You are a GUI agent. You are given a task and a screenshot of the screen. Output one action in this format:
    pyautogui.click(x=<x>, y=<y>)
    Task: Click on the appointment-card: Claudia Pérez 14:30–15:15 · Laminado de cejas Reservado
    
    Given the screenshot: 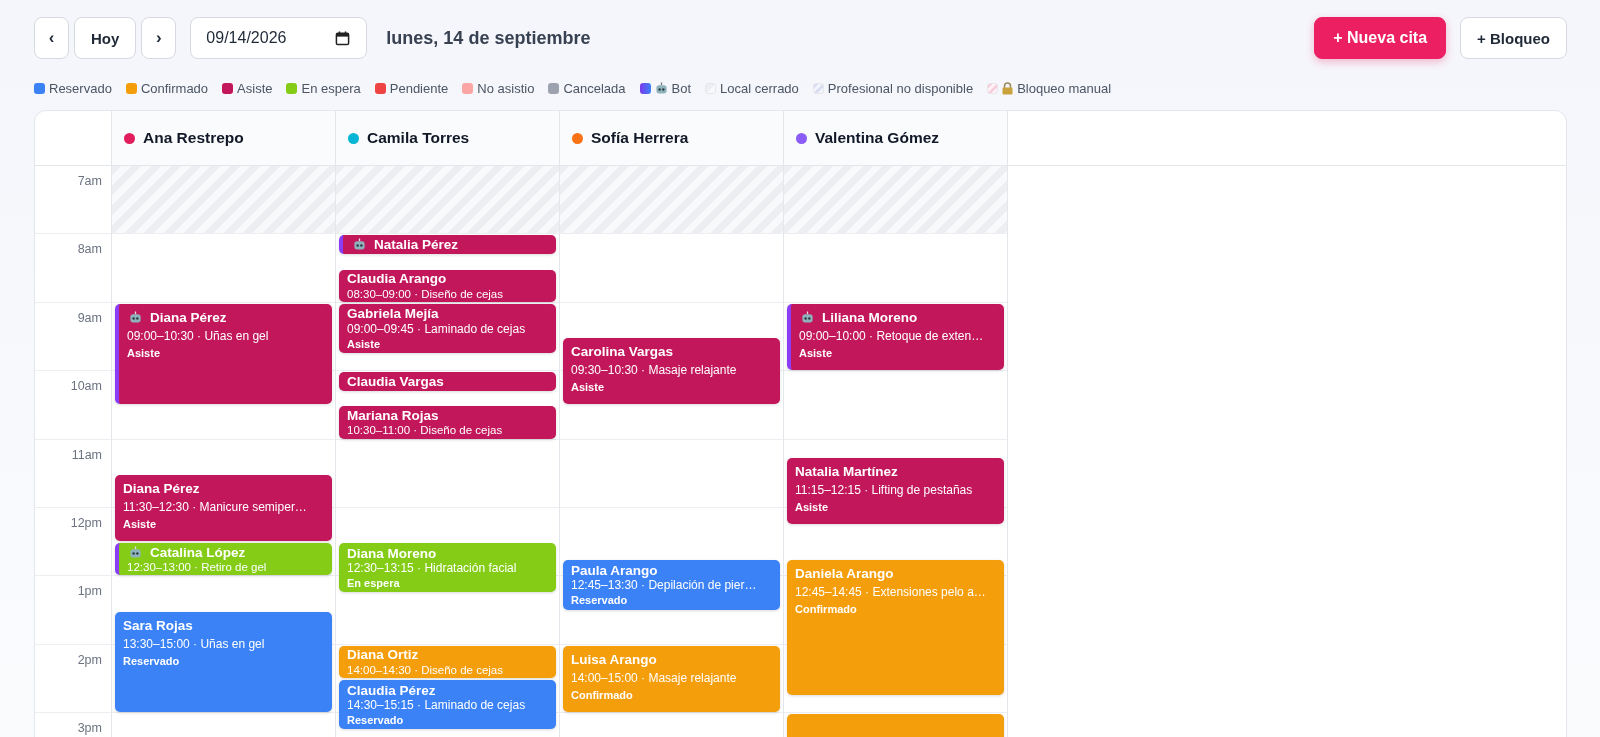 What is the action you would take?
    pyautogui.click(x=447, y=705)
    